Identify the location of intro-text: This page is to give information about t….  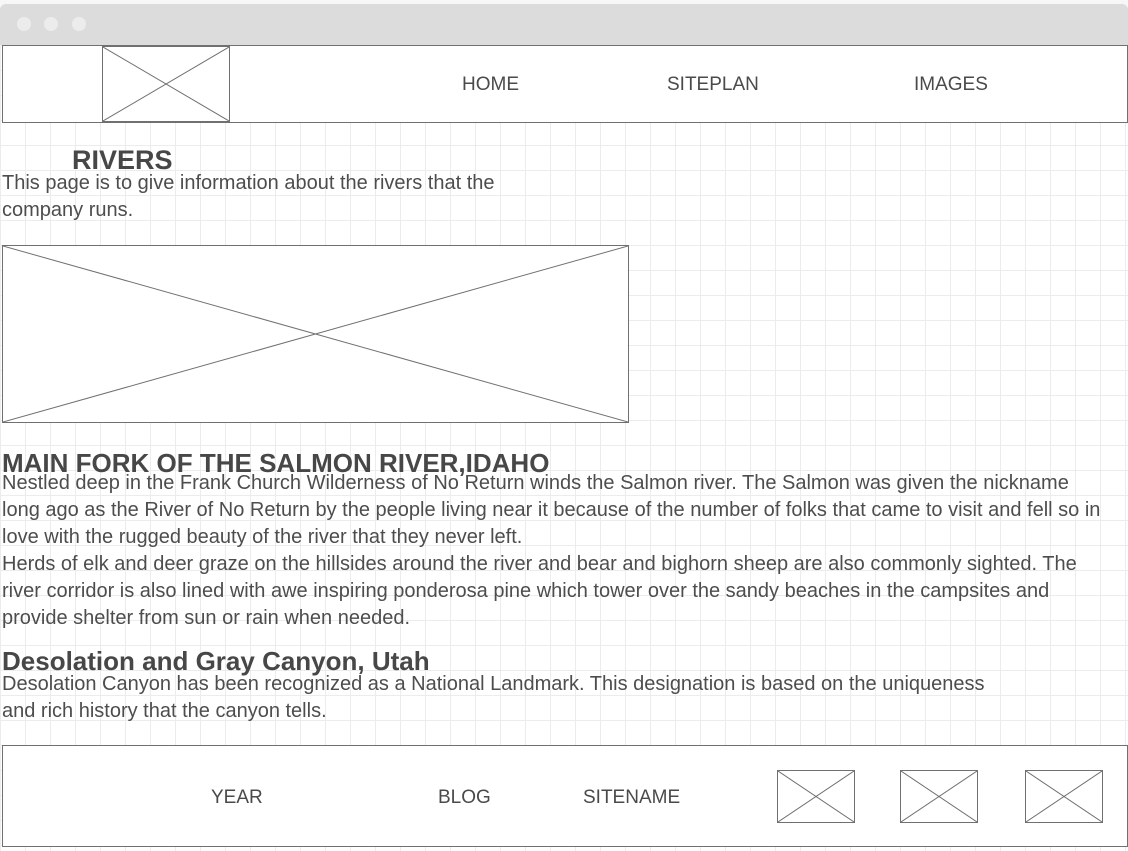
(248, 196).